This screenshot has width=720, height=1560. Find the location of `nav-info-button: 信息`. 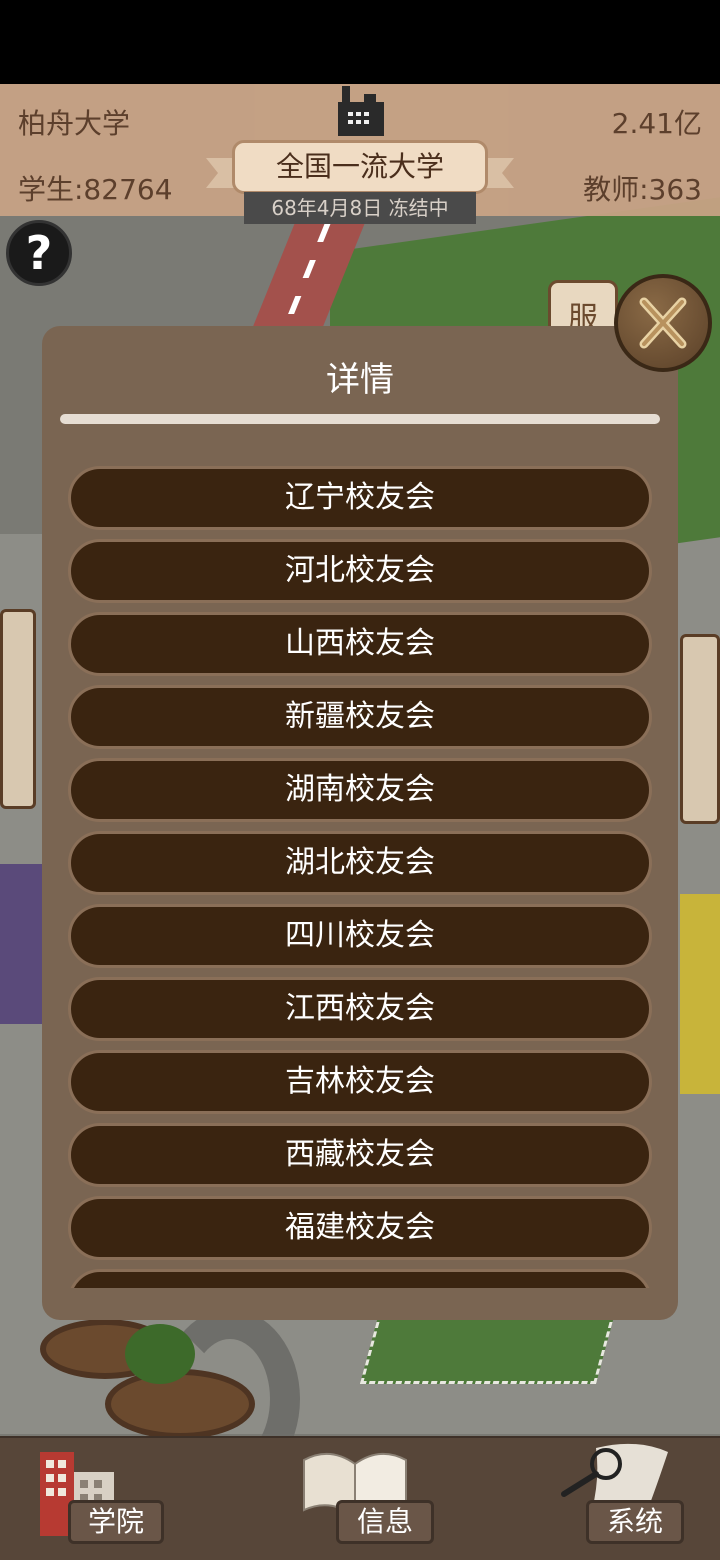

nav-info-button: 信息 is located at coordinates (385, 1522).